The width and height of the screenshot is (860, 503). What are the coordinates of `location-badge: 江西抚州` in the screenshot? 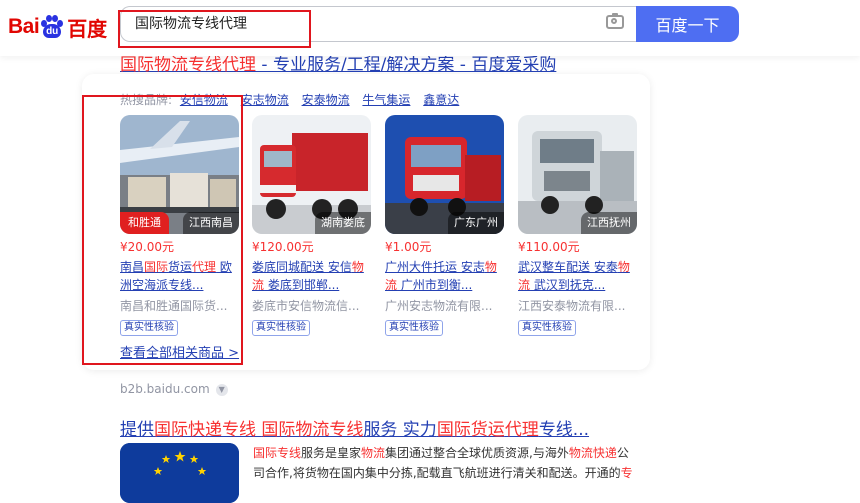 It's located at (609, 223).